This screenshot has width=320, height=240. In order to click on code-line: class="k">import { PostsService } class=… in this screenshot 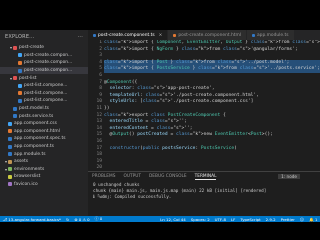, I will do `click(212, 69)`.